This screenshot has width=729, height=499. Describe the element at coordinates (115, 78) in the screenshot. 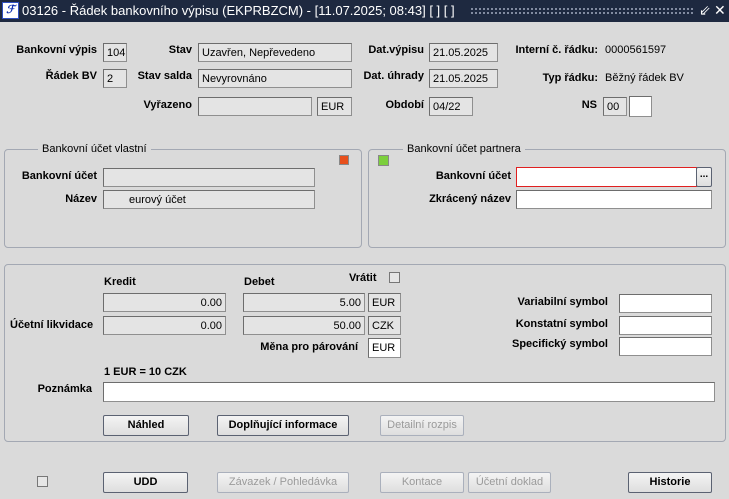

I see `radek-bv-field: 2` at that location.